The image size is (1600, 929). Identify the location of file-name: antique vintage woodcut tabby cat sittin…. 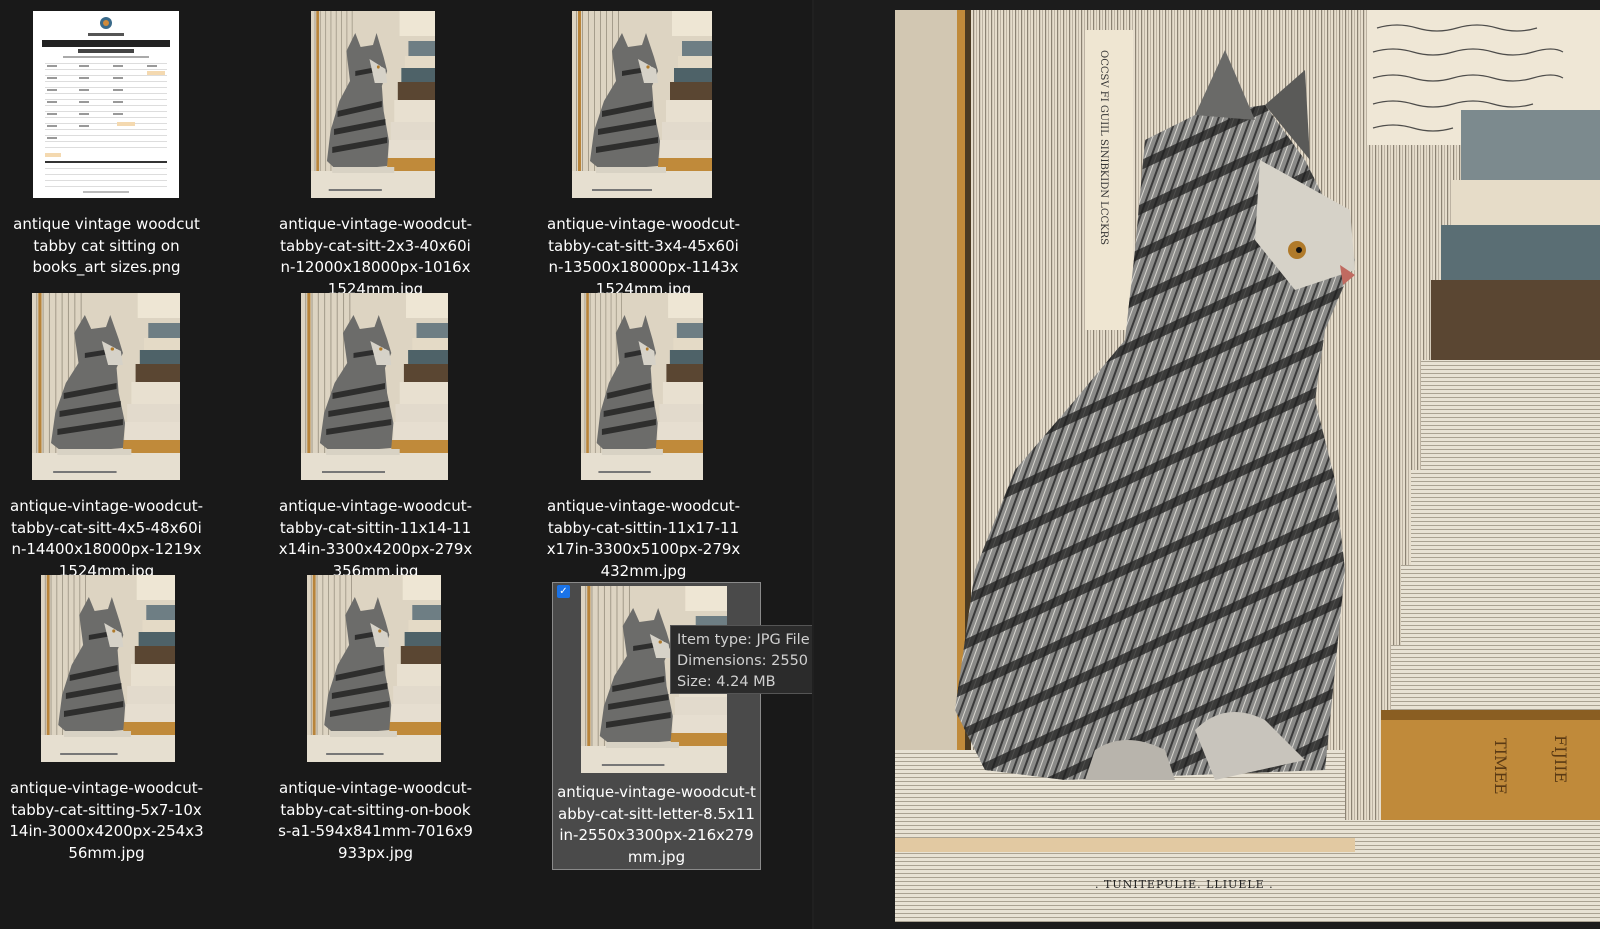
(106, 245).